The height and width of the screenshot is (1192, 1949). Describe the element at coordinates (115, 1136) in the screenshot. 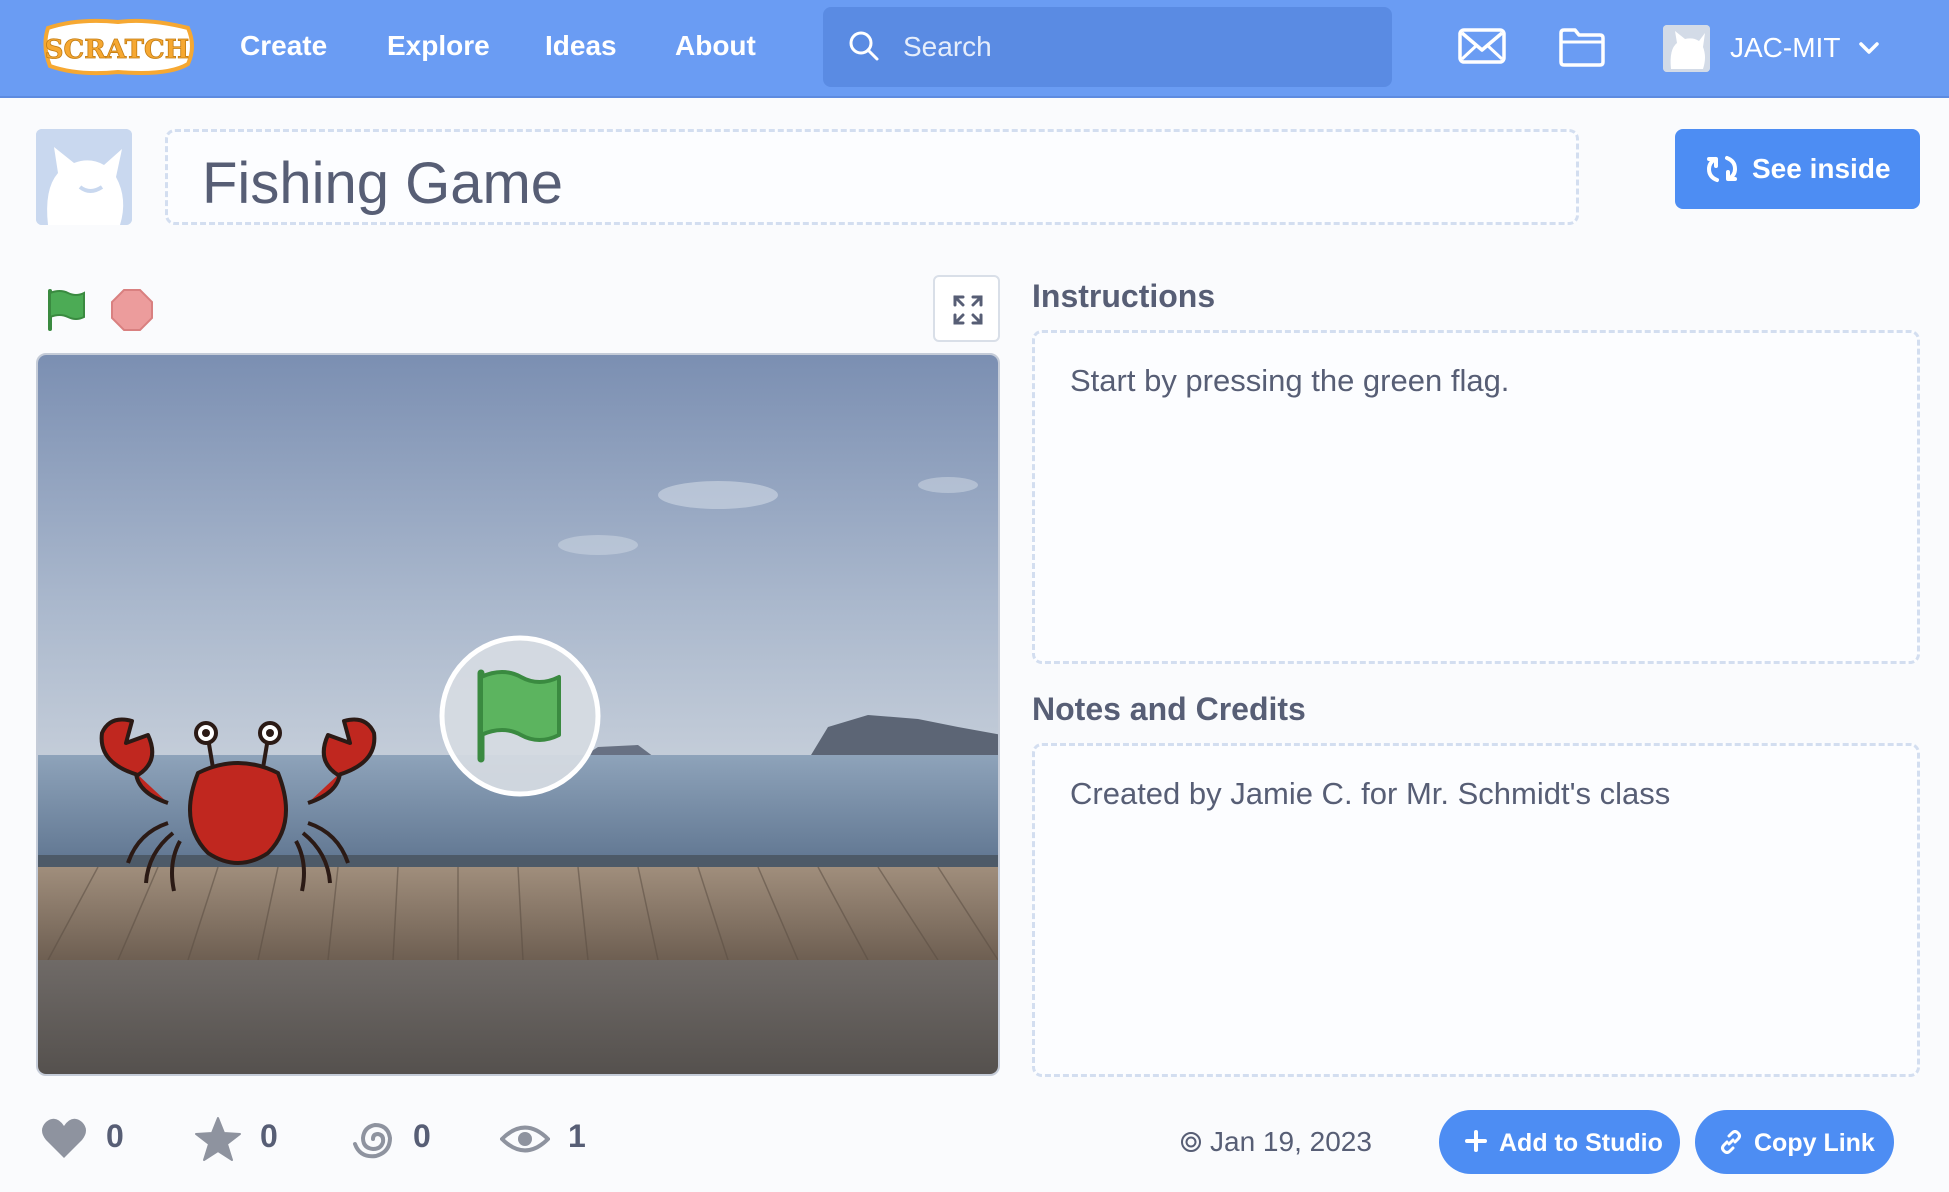

I see `love-count: 0` at that location.